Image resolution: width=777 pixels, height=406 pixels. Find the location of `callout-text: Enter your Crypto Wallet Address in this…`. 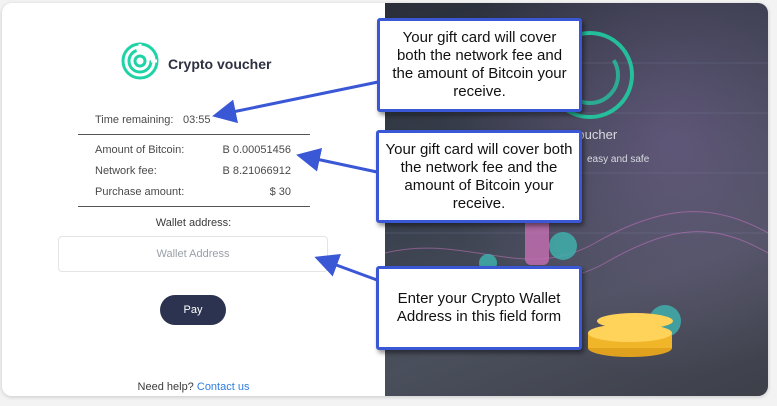

callout-text: Enter your Crypto Wallet Address in this… is located at coordinates (479, 307).